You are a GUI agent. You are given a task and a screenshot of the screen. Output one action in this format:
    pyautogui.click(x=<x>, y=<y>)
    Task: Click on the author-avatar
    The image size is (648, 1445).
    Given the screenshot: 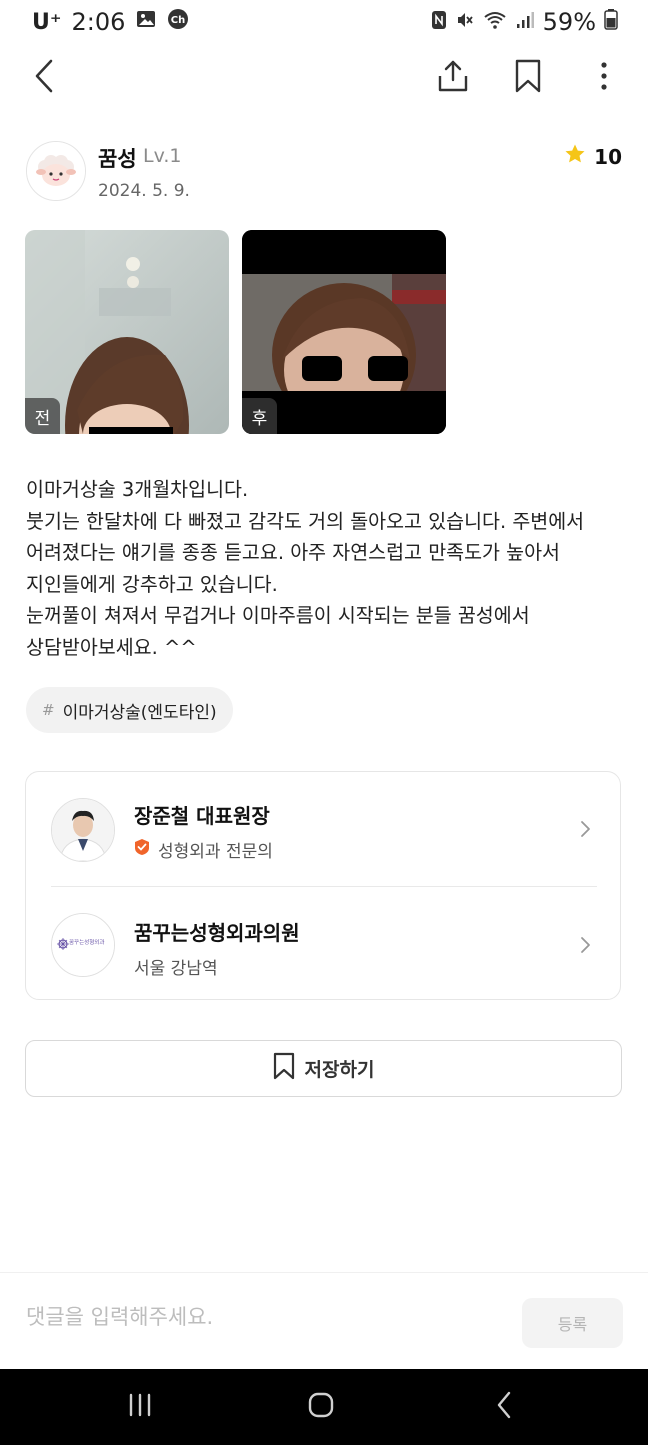 What is the action you would take?
    pyautogui.click(x=56, y=171)
    